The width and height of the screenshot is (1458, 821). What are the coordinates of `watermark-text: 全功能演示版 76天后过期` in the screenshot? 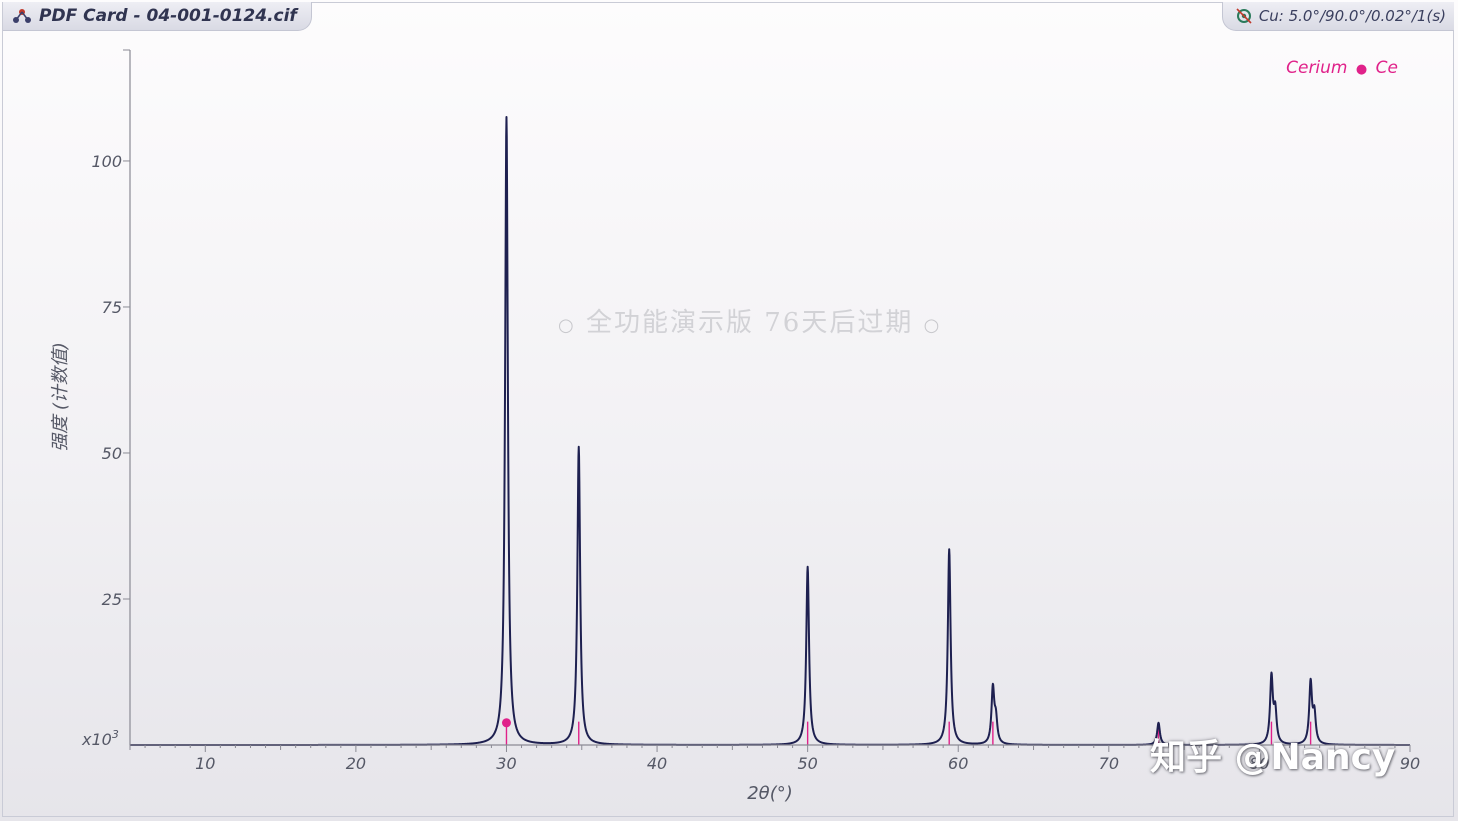 It's located at (749, 323).